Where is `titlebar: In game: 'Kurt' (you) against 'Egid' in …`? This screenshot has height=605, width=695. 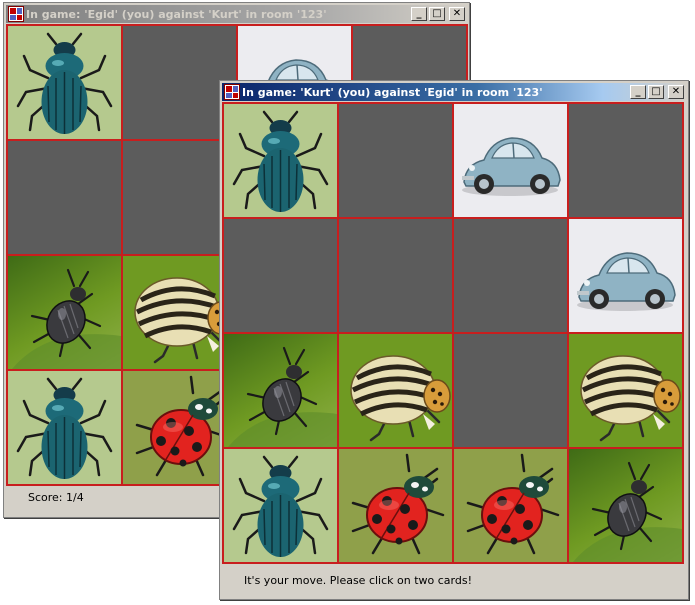
titlebar: In game: 'Kurt' (you) against 'Egid' in … is located at coordinates (454, 92).